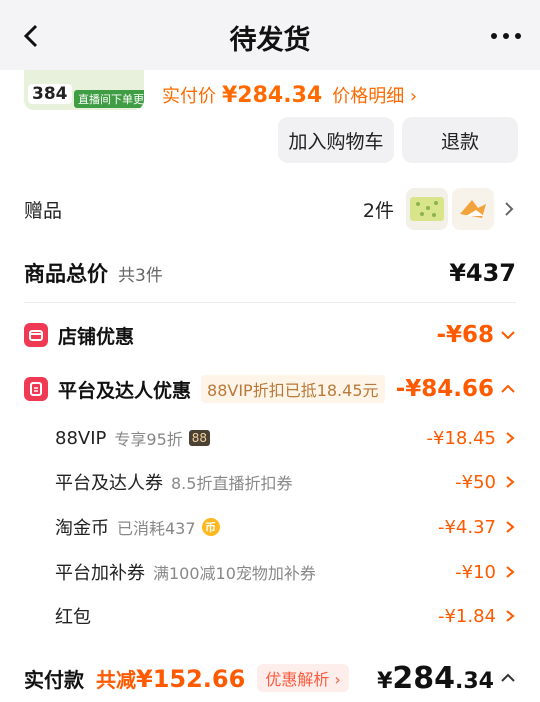 This screenshot has height=702, width=540. Describe the element at coordinates (336, 140) in the screenshot. I see `add-to-cart-button: 加入购物车` at that location.